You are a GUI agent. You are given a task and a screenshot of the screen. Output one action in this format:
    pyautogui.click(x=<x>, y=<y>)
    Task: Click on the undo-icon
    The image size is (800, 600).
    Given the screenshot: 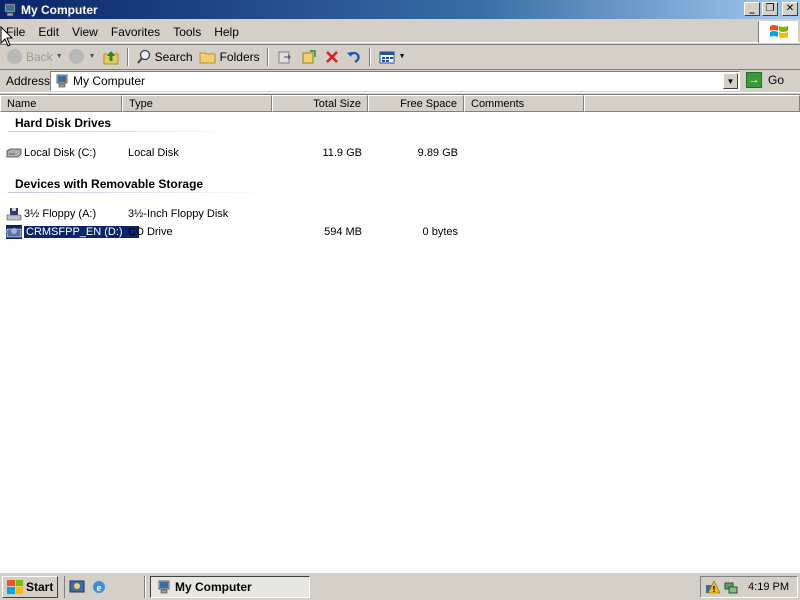 What is the action you would take?
    pyautogui.click(x=353, y=57)
    